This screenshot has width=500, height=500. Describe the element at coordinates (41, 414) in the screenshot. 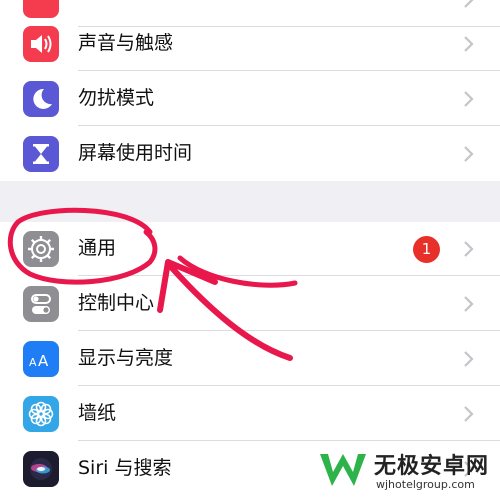

I see `flower-icon` at that location.